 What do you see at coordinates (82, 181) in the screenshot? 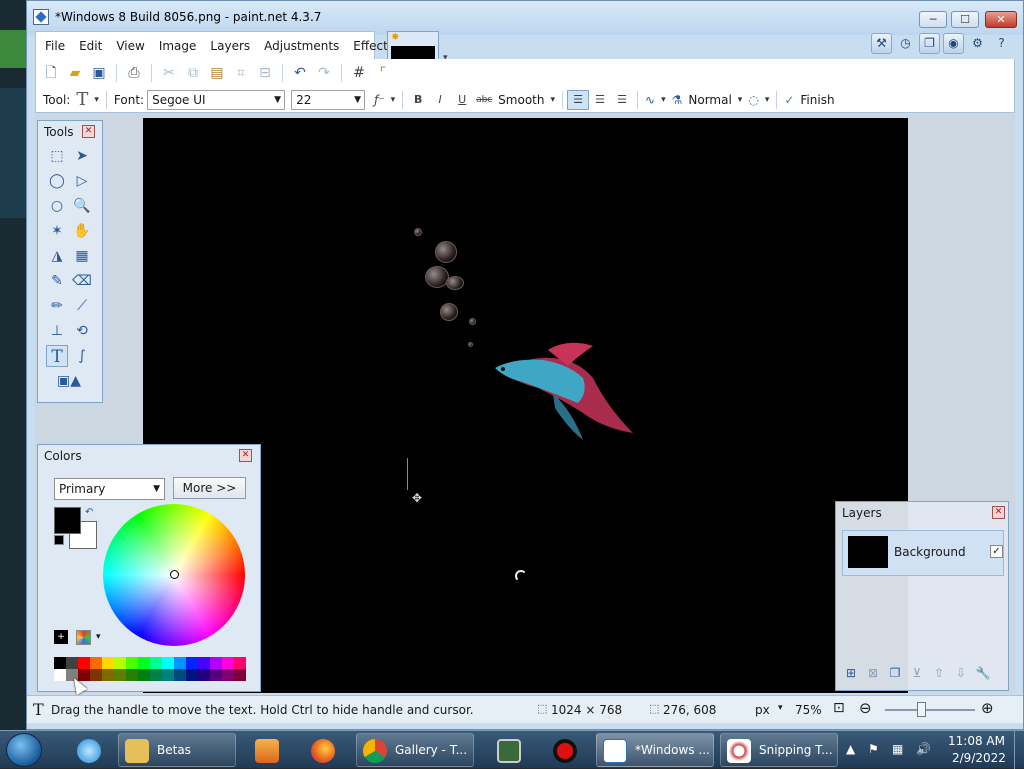
I see `move-selection-icon: ▷` at bounding box center [82, 181].